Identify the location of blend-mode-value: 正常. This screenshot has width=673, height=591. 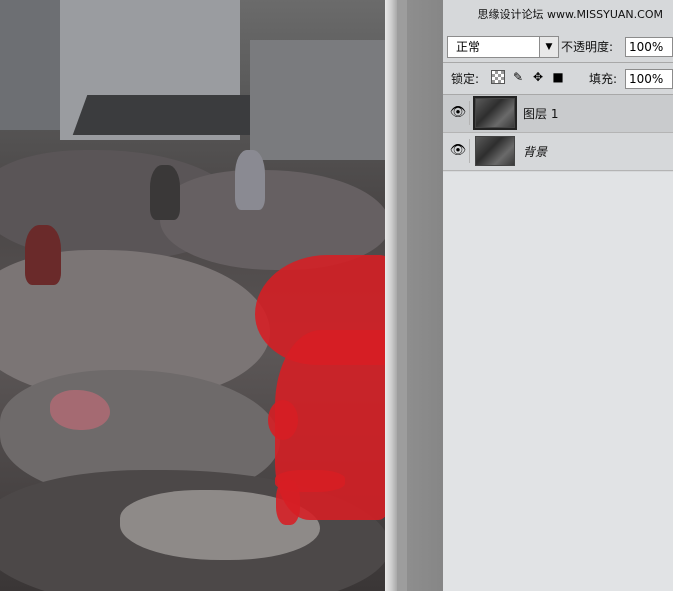
(468, 47).